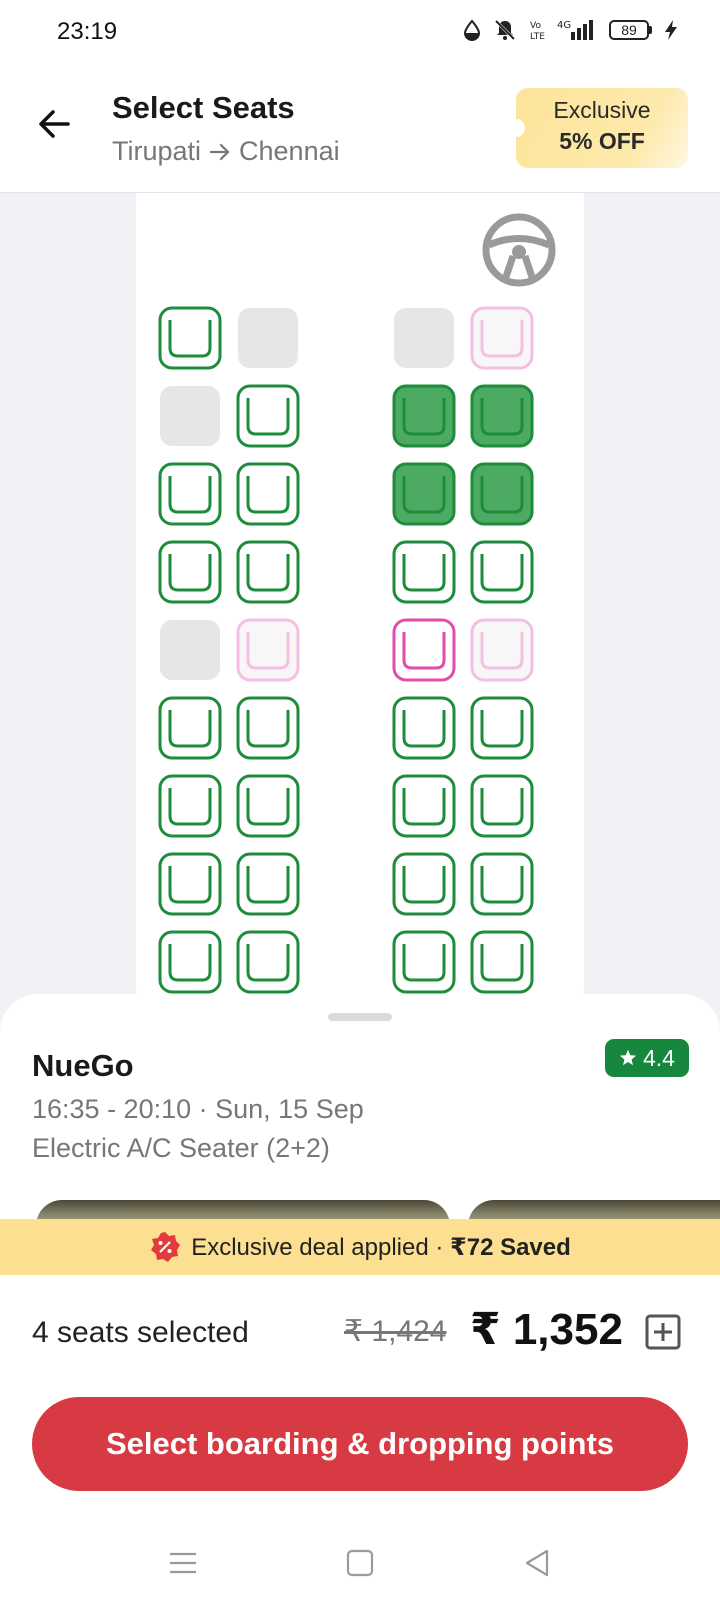  What do you see at coordinates (83, 1065) in the screenshot?
I see `operator-name: NueGo` at bounding box center [83, 1065].